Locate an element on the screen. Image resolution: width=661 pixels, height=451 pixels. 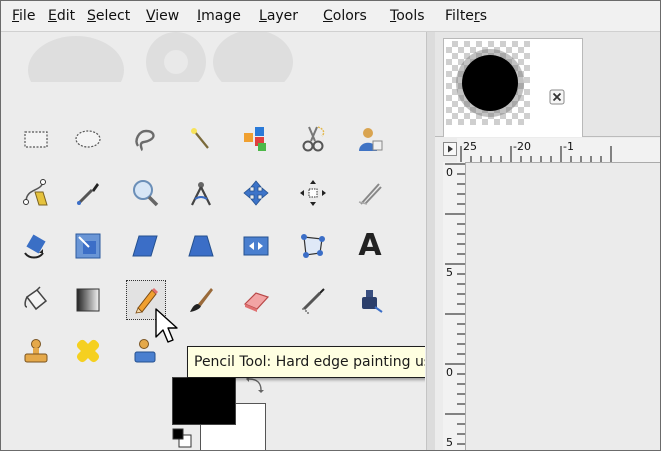
blend-icon is located at coordinates (88, 300).